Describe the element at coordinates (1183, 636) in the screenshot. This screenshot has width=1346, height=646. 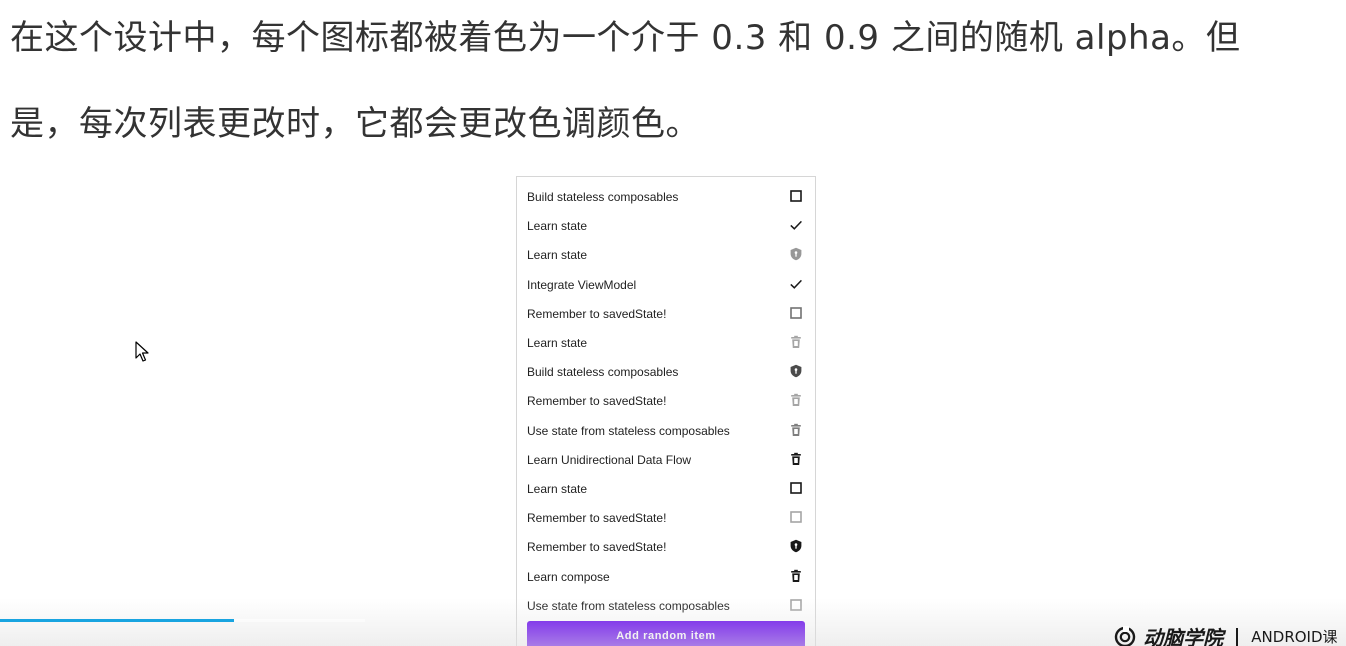
I see `watermark-brand-name: 动脑学院` at that location.